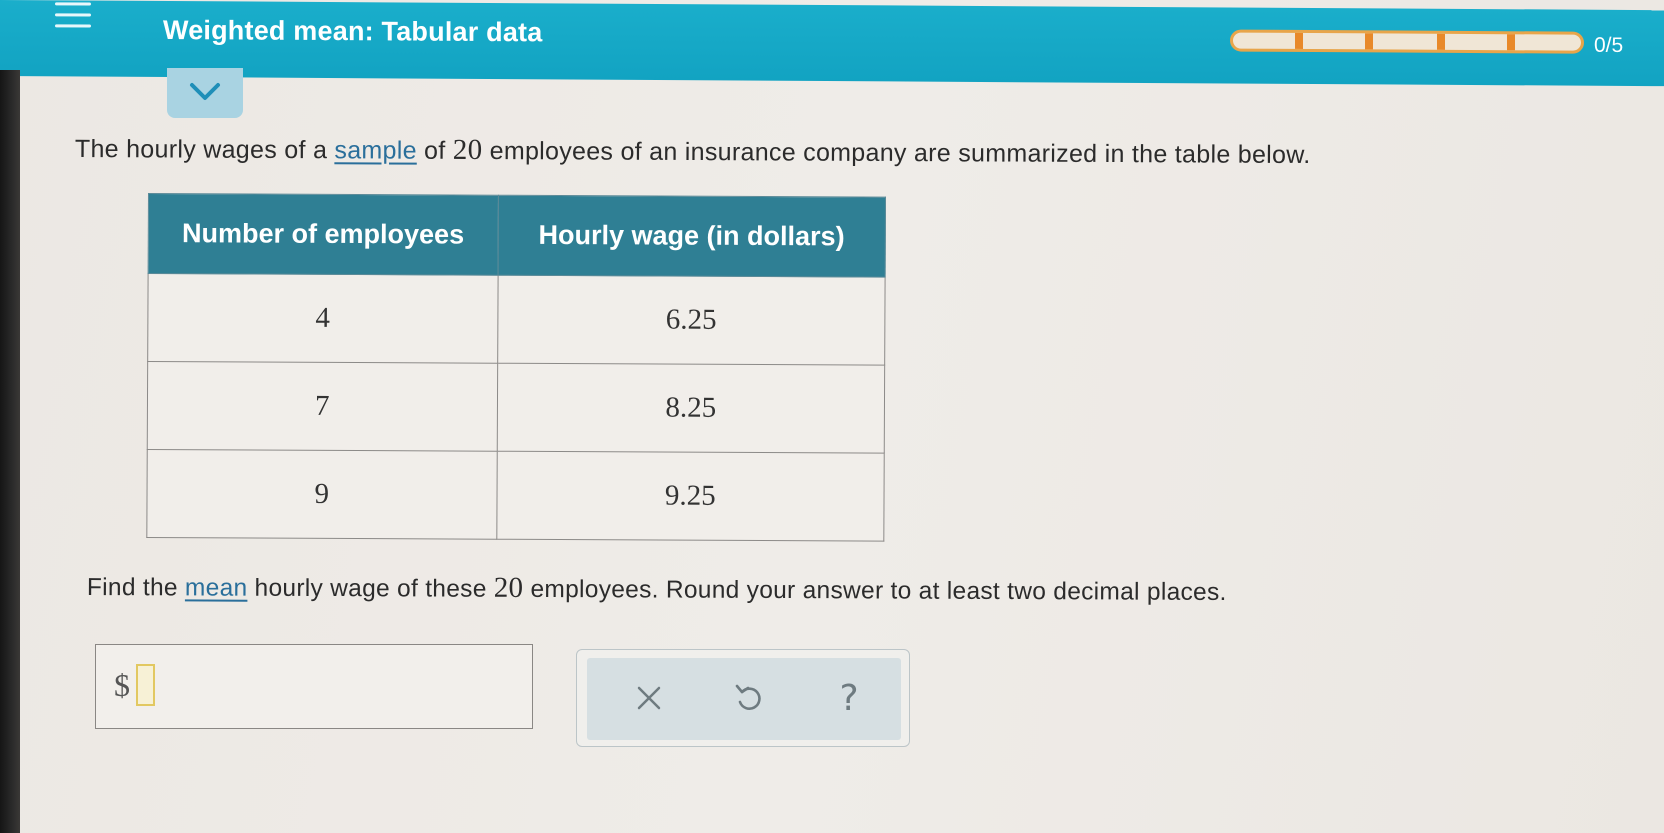  Describe the element at coordinates (1609, 45) in the screenshot. I see `progress-count: 0/5` at that location.